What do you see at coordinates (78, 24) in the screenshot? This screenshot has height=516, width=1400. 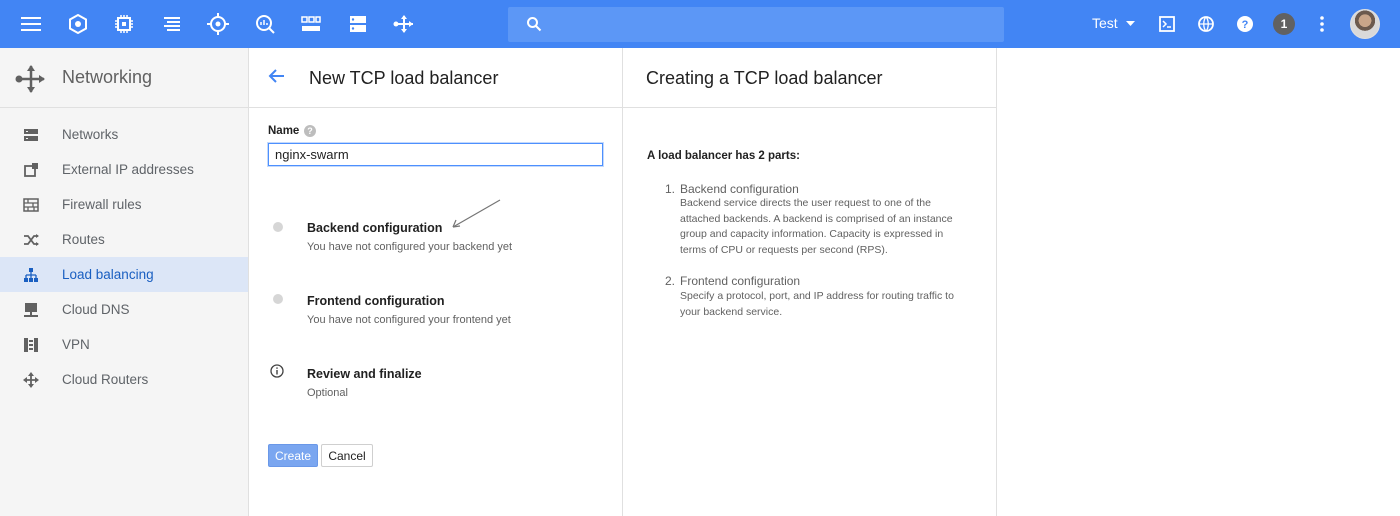 I see `app-engine-icon` at bounding box center [78, 24].